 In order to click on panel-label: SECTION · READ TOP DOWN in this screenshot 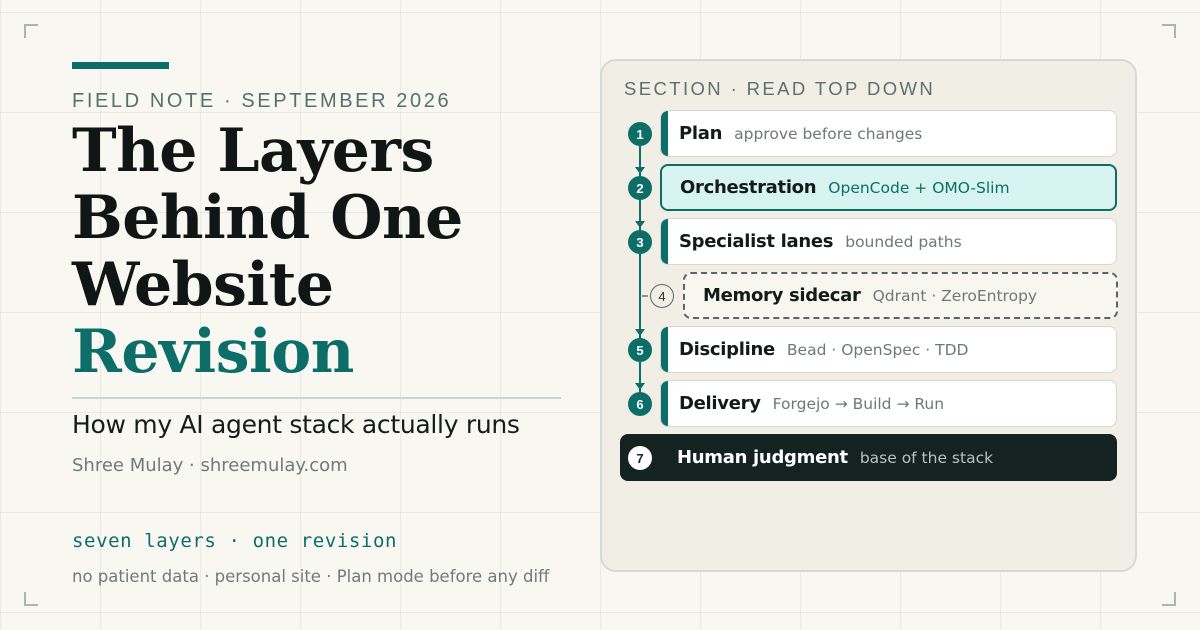, I will do `click(780, 88)`.